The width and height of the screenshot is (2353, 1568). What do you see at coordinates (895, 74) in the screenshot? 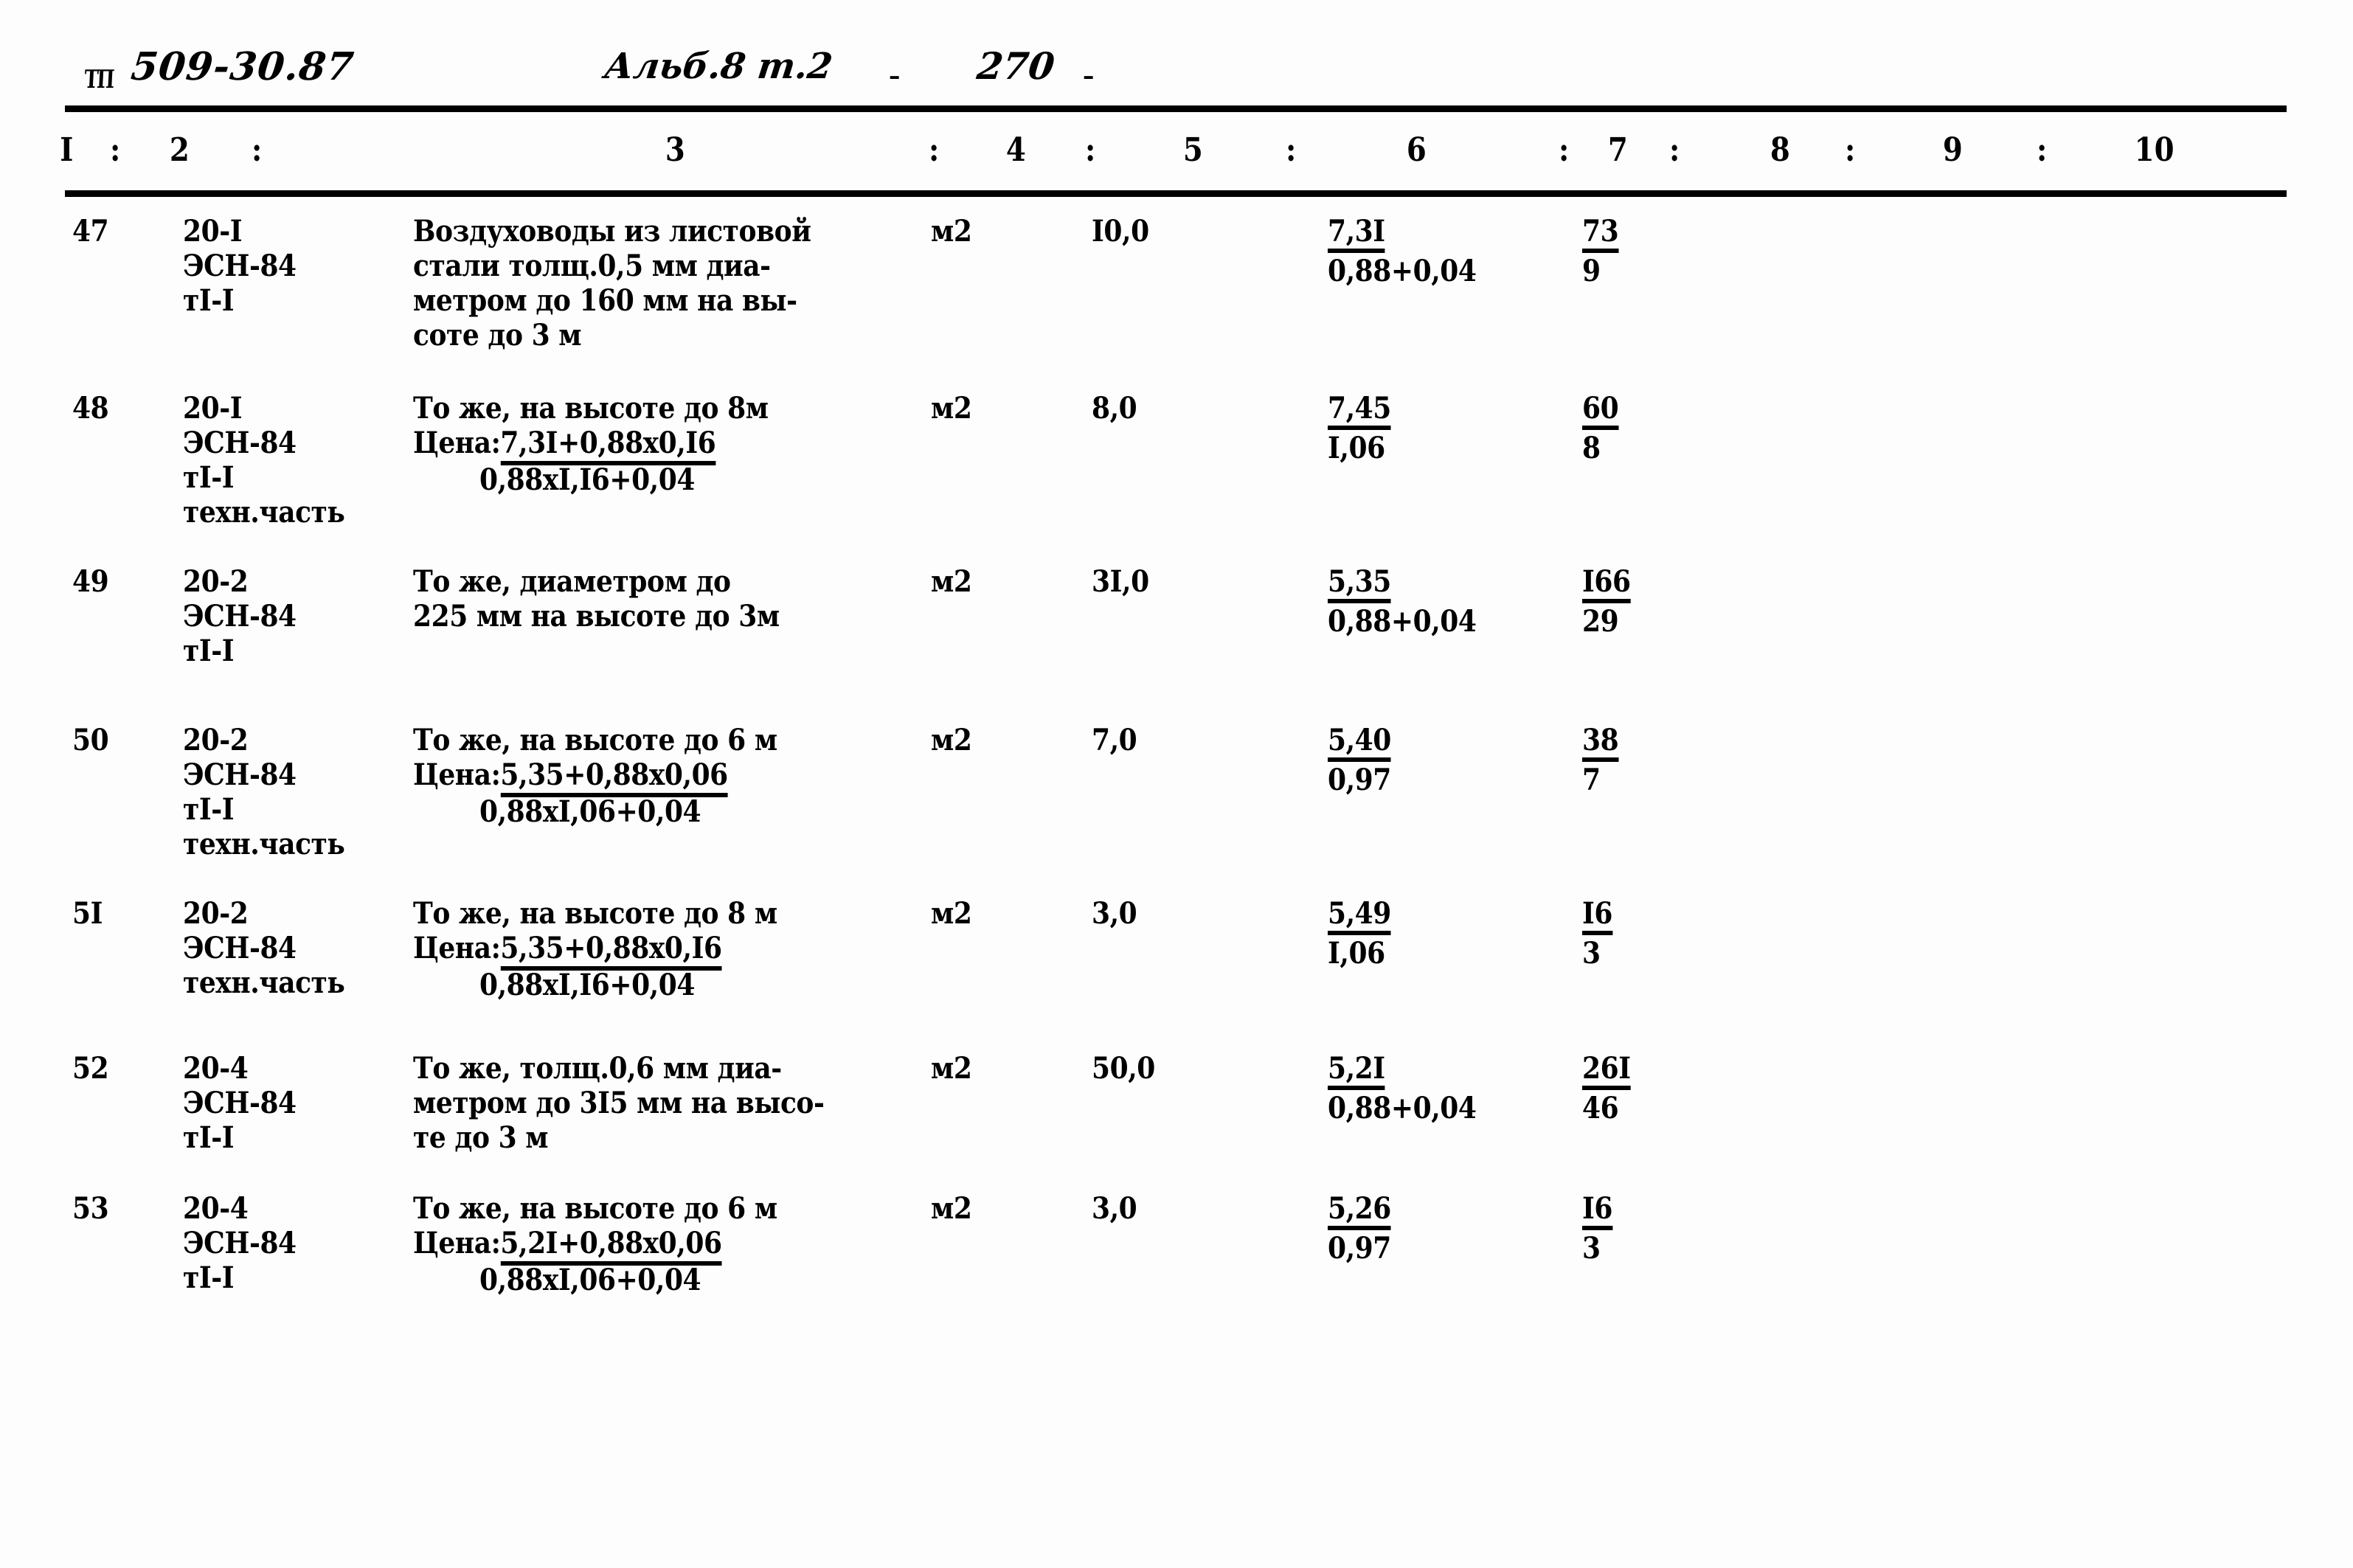
I see `page-dash-left: -` at bounding box center [895, 74].